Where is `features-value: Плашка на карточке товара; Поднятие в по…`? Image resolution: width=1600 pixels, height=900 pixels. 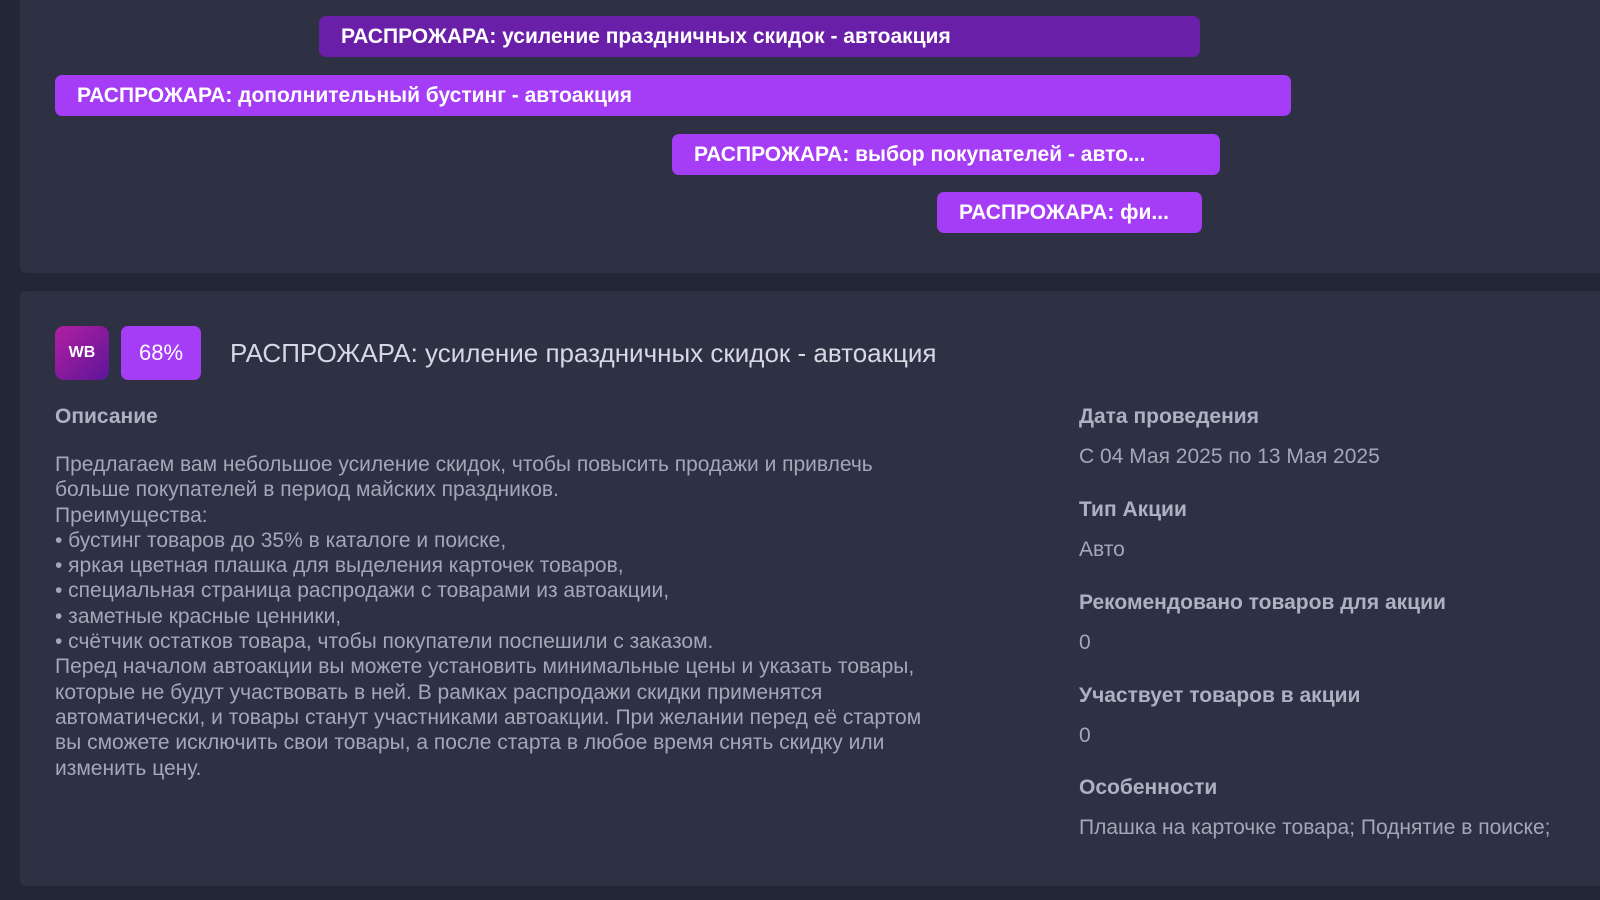 features-value: Плашка на карточке товара; Поднятие в по… is located at coordinates (1315, 827).